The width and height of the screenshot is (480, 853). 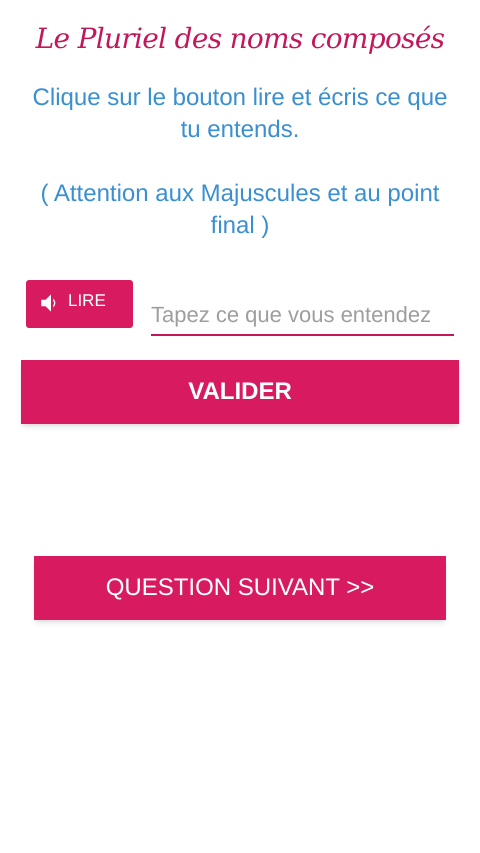 What do you see at coordinates (240, 39) in the screenshot?
I see `app-title: Le Pluriel des noms composés` at bounding box center [240, 39].